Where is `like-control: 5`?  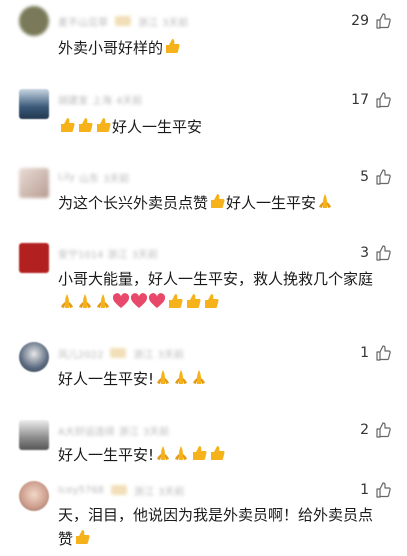
like-control: 5 is located at coordinates (375, 177).